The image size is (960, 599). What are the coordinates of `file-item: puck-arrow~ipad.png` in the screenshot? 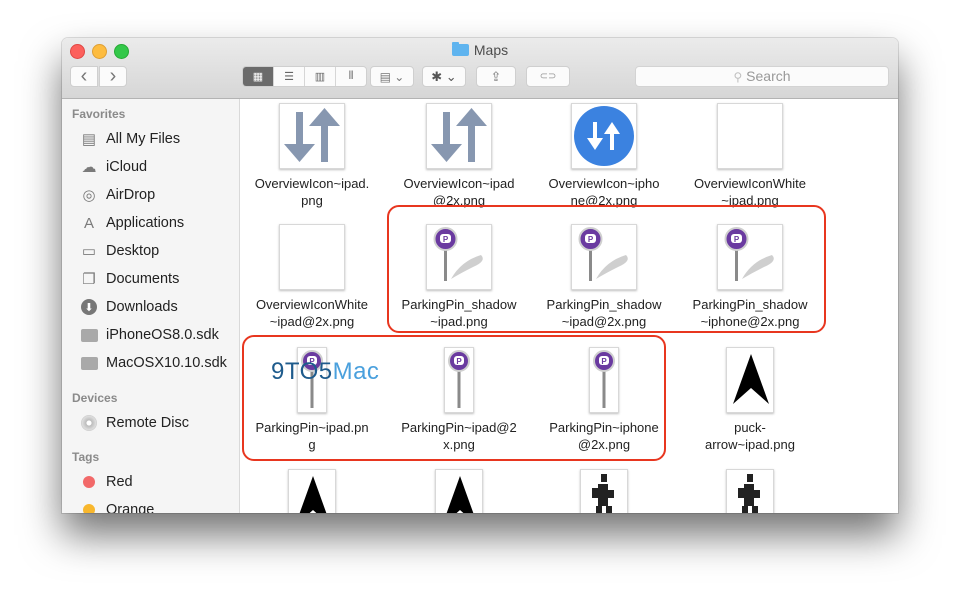 It's located at (750, 400).